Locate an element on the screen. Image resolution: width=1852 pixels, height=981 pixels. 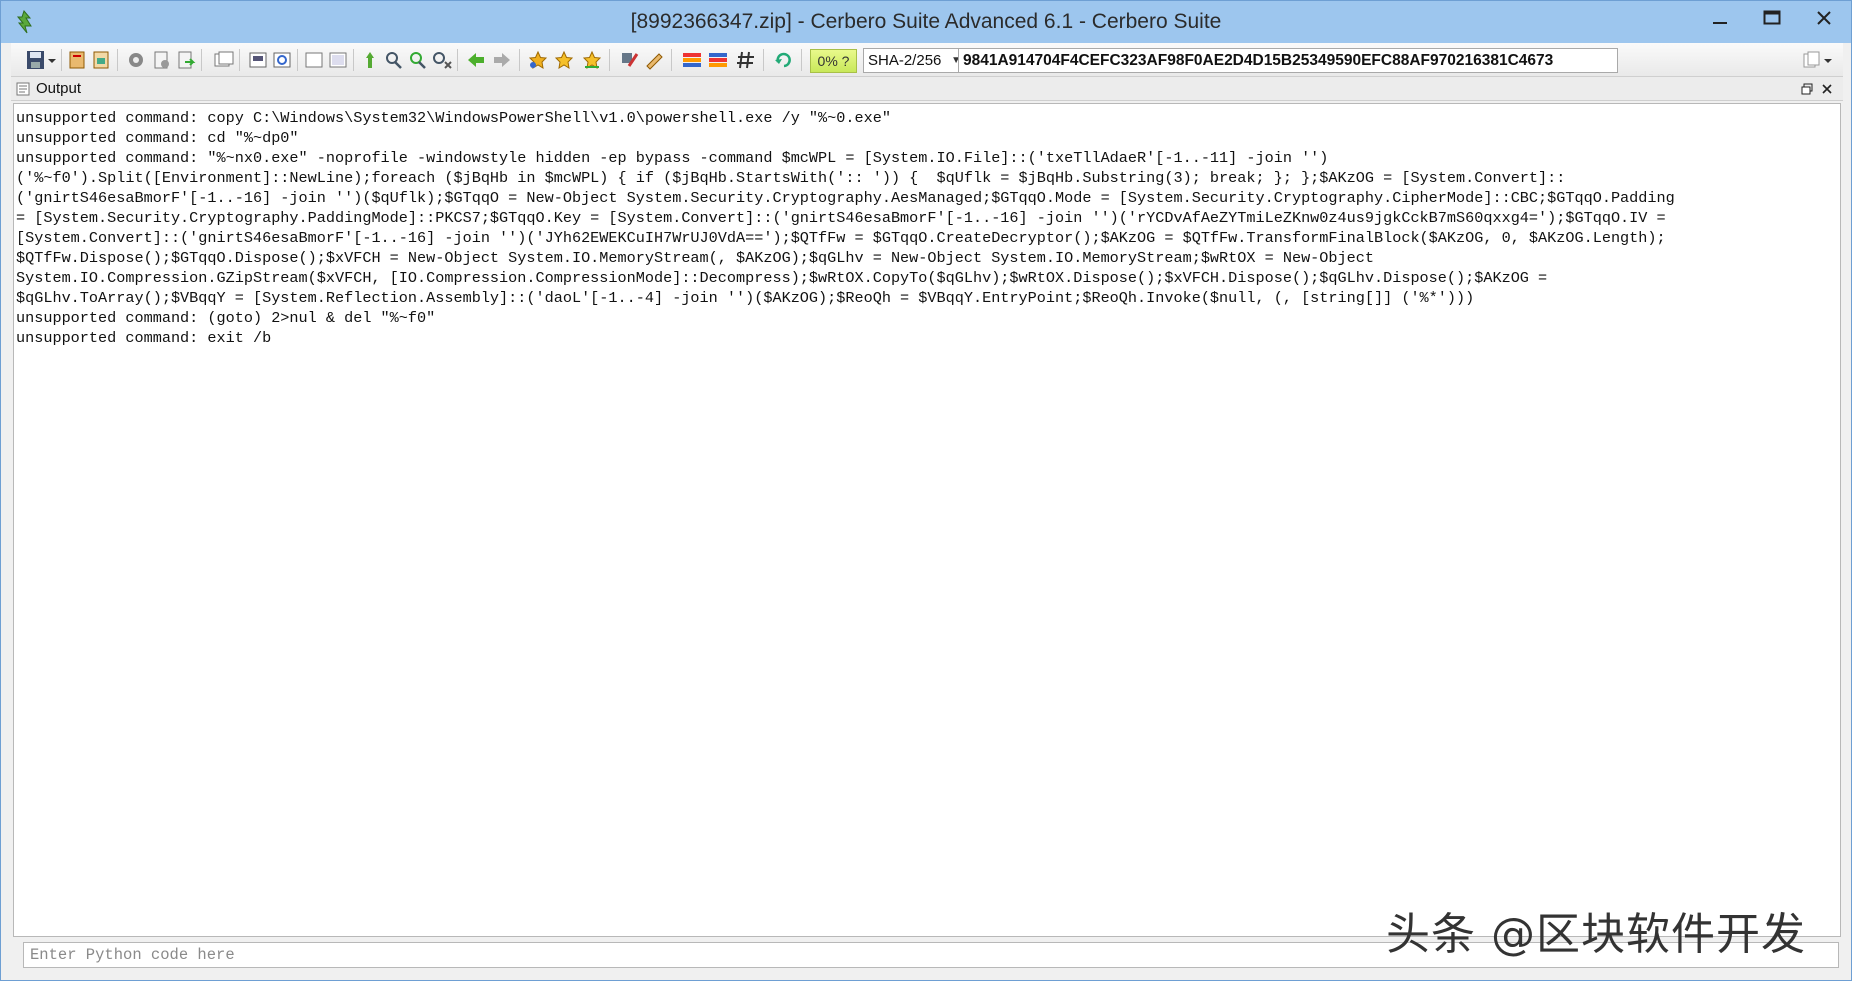
panel-icon is located at coordinates (314, 60).